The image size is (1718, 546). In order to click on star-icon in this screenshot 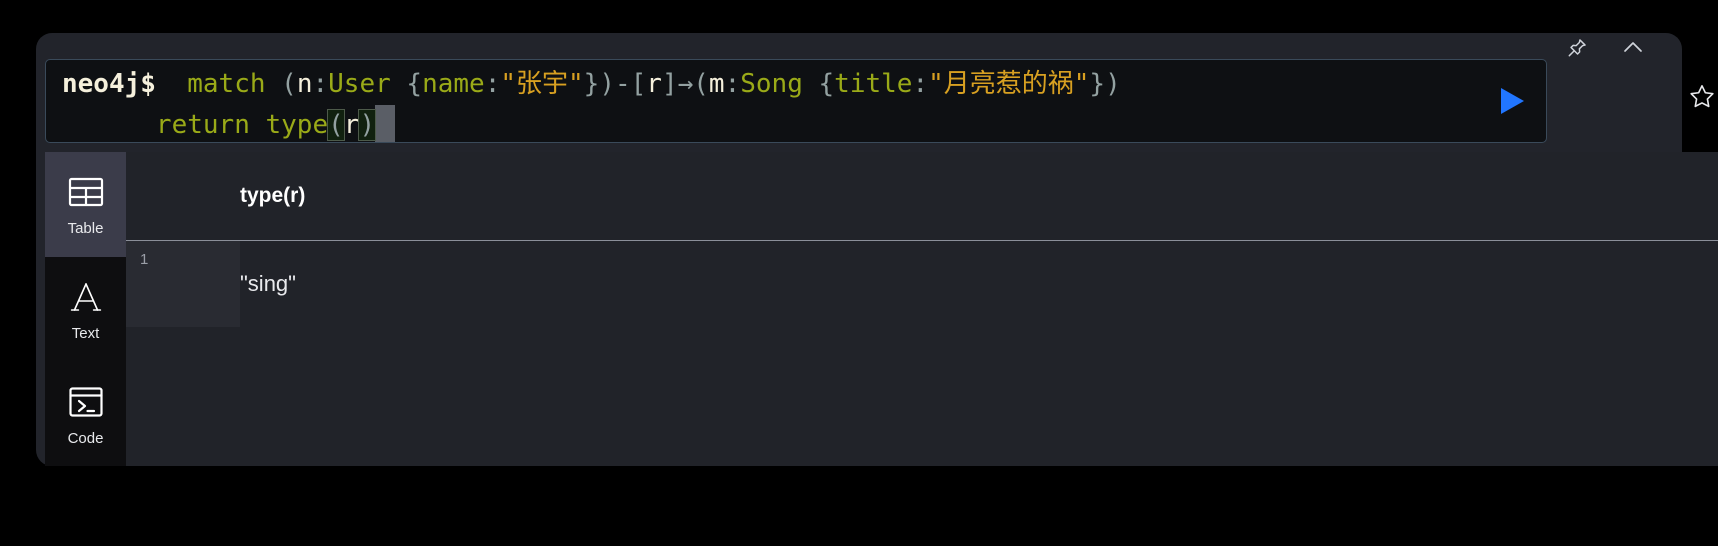, I will do `click(1702, 96)`.